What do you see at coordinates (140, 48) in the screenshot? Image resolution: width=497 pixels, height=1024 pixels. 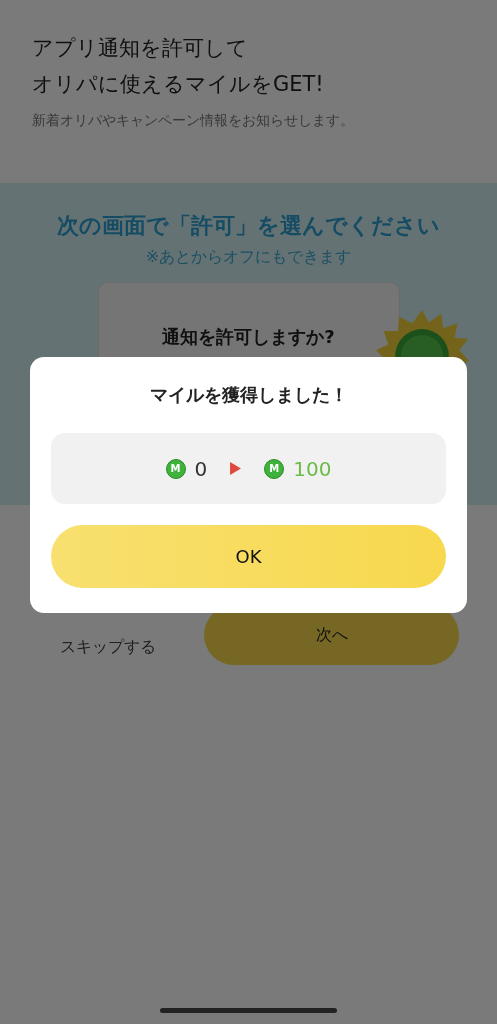 I see `page-title: アプリ通知を許可して` at bounding box center [140, 48].